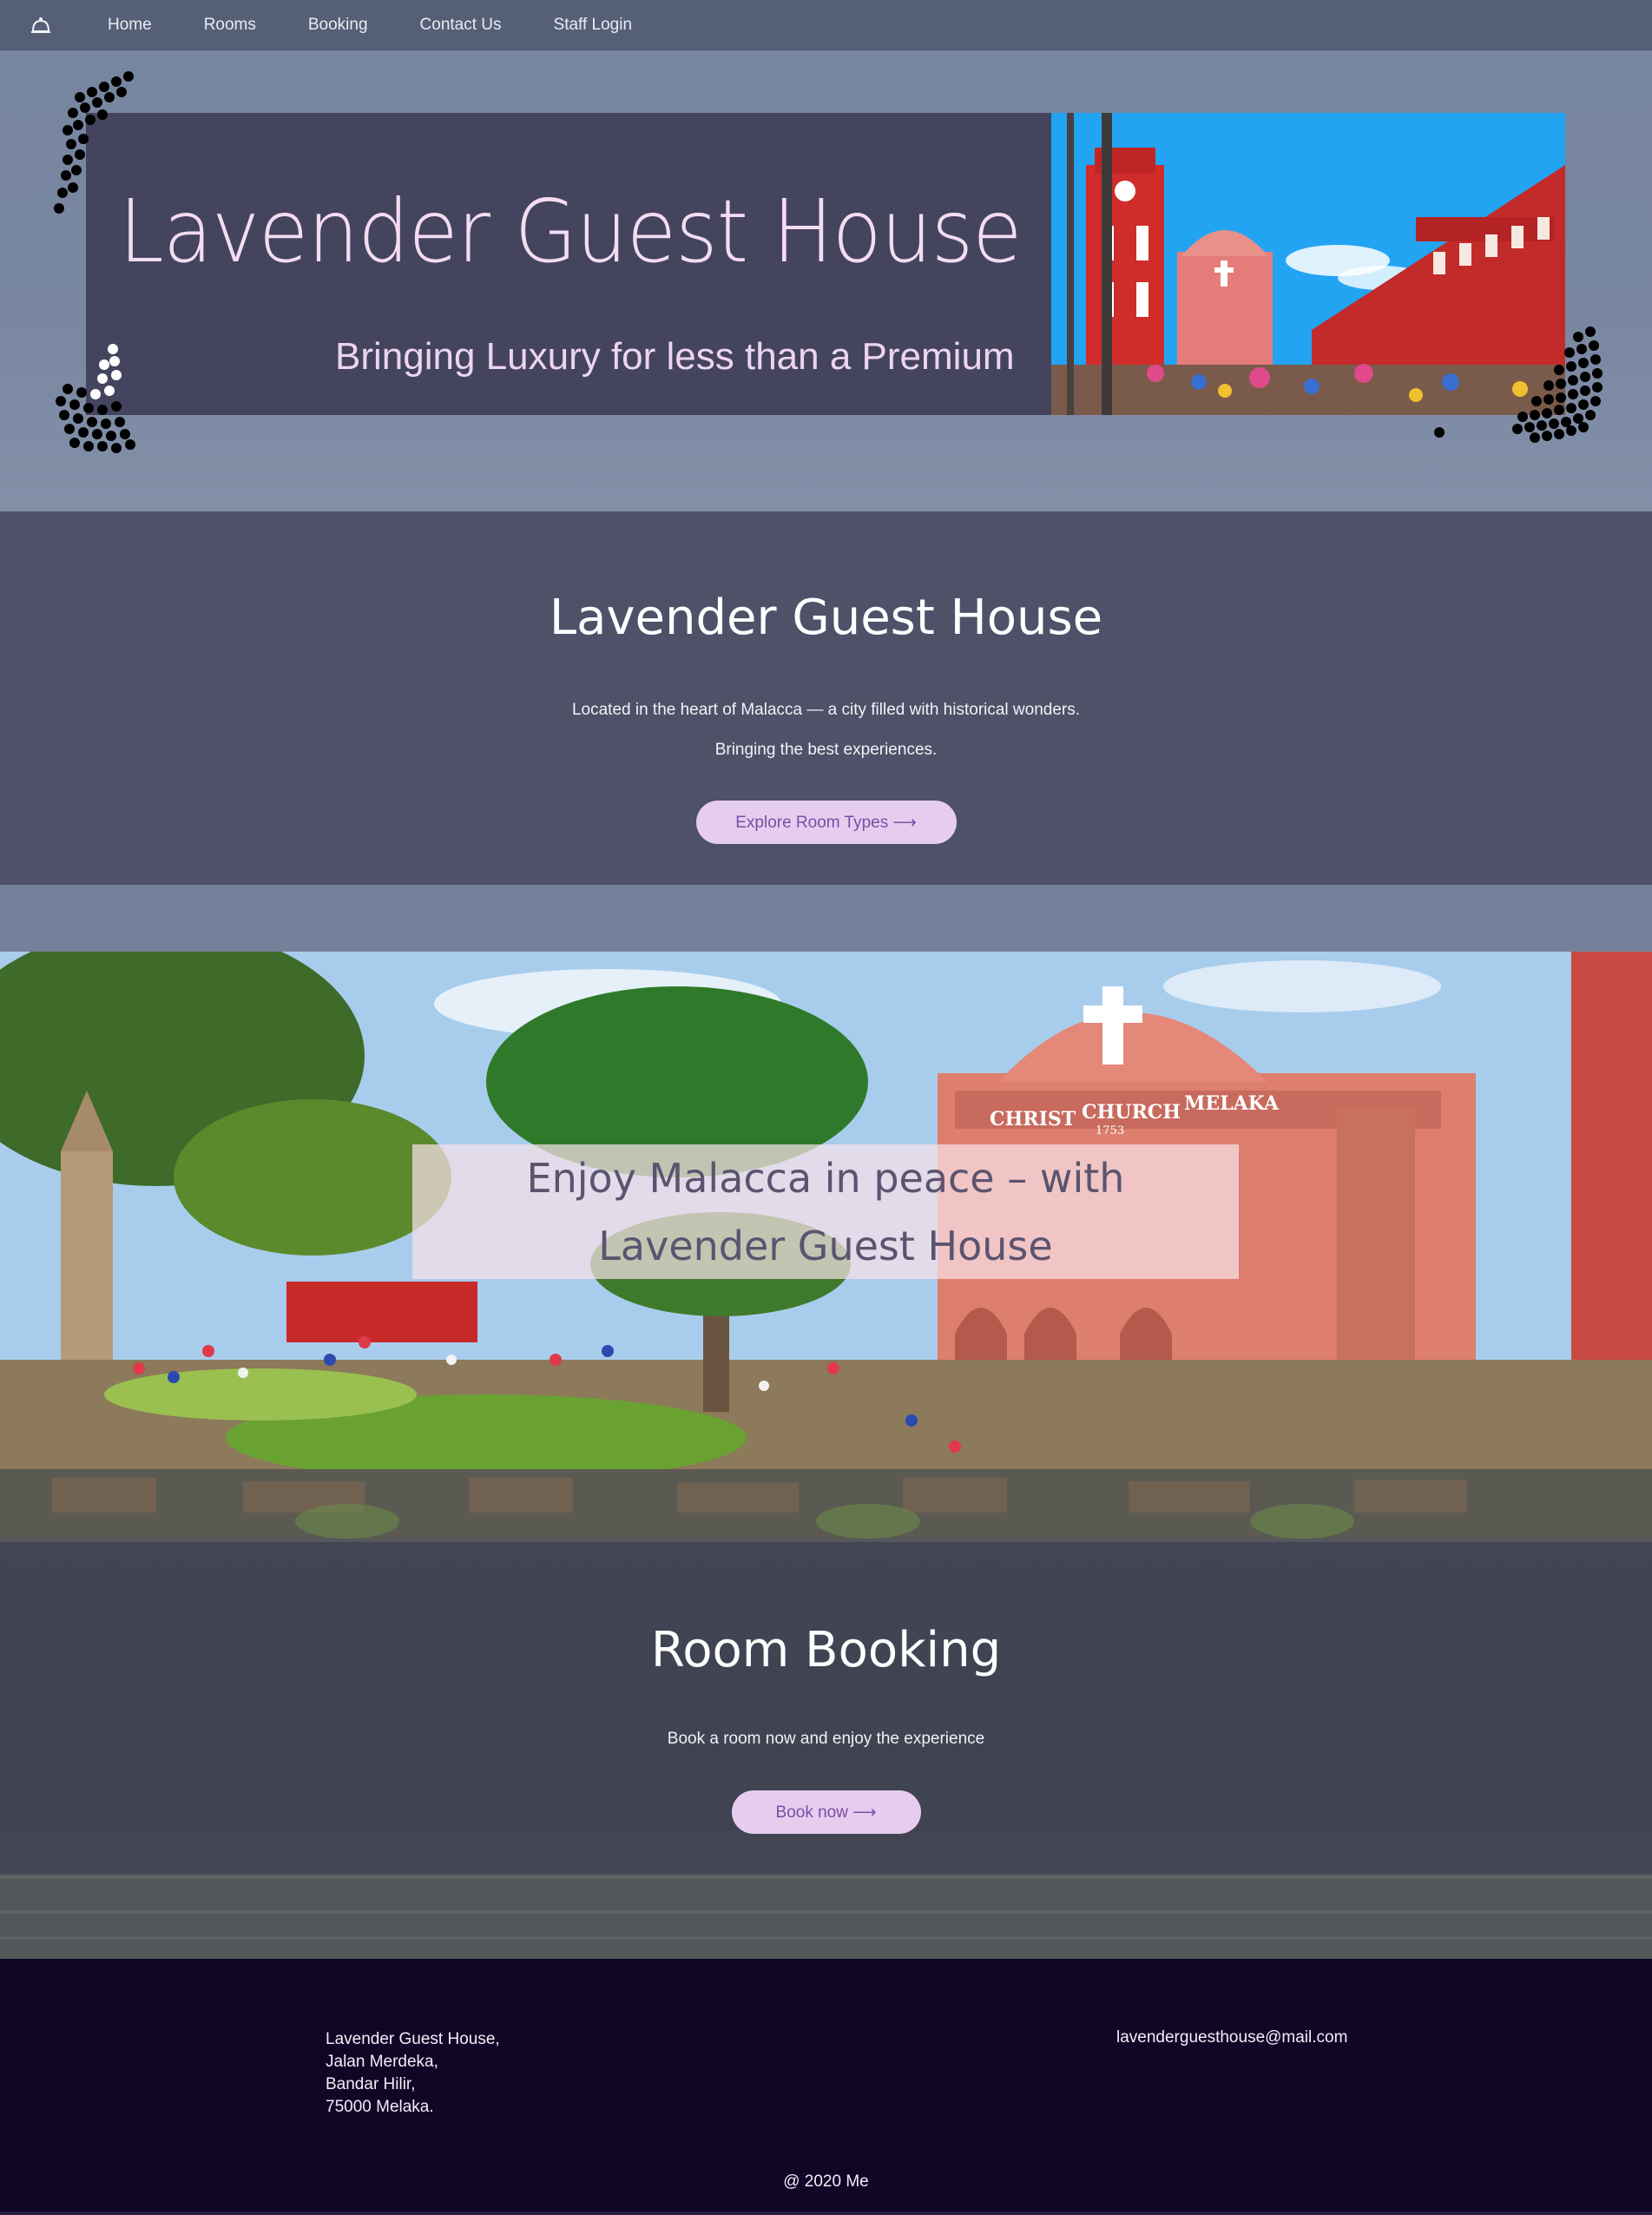 The image size is (1652, 2215). Describe the element at coordinates (94, 142) in the screenshot. I see `dots-decoration-top-left` at that location.